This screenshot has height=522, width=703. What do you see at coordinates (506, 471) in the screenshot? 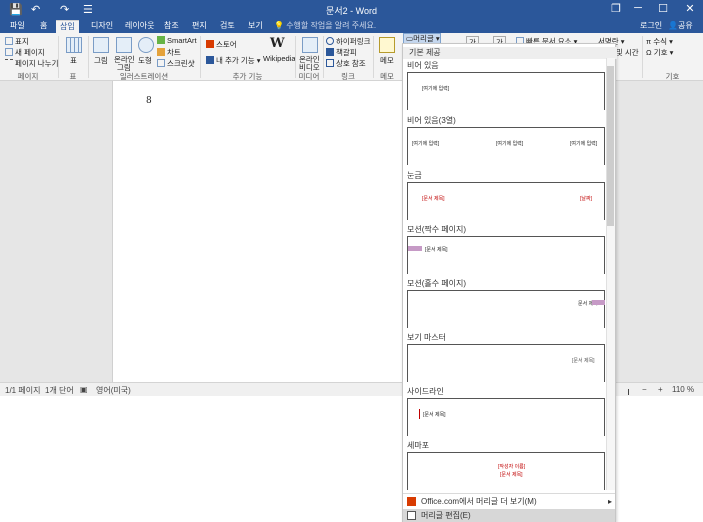
I see `header-preset-semaphore: [작성자 이름] [문서 제목]` at bounding box center [506, 471].